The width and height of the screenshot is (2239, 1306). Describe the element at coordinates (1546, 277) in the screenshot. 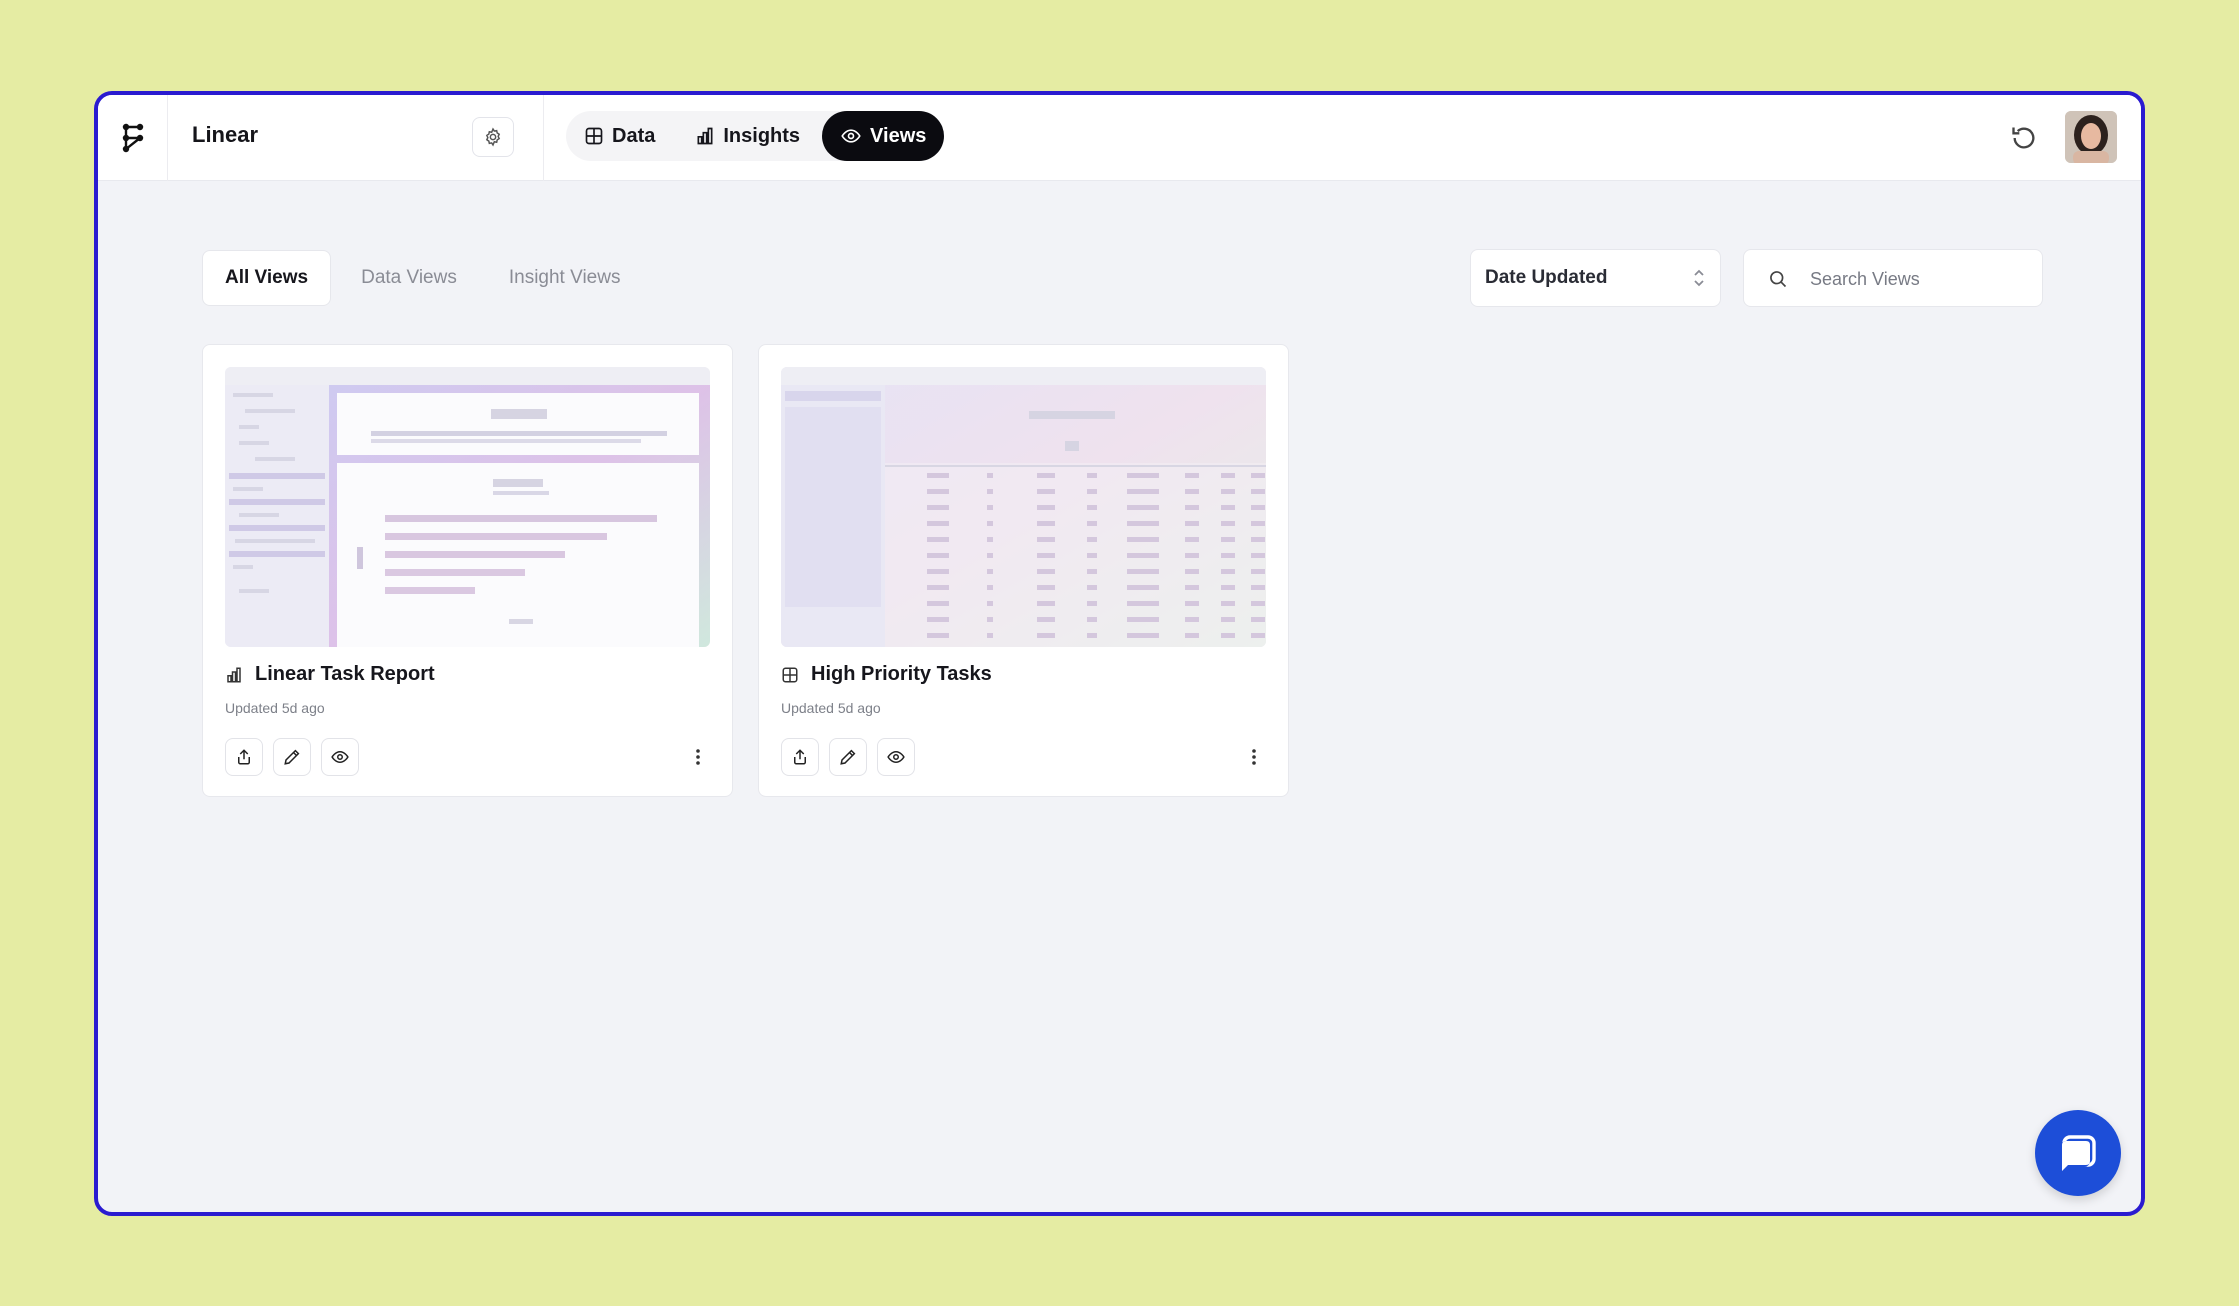

I see `sort-select-value: Date Updated` at that location.